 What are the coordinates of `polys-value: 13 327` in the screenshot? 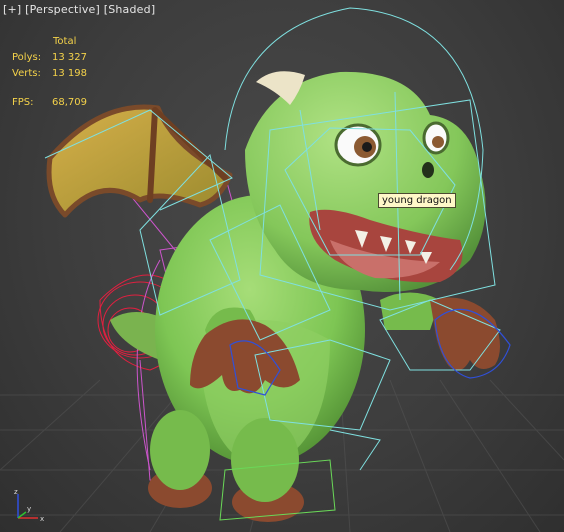 It's located at (69, 57).